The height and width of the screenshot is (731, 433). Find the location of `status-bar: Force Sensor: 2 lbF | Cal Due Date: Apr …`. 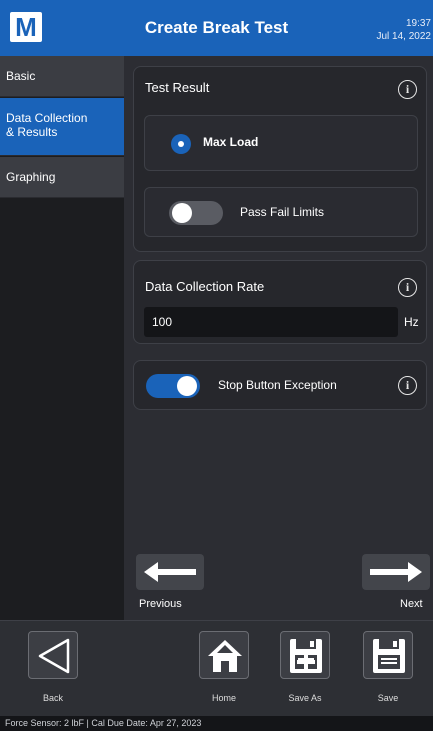

status-bar: Force Sensor: 2 lbF | Cal Due Date: Apr … is located at coordinates (216, 723).